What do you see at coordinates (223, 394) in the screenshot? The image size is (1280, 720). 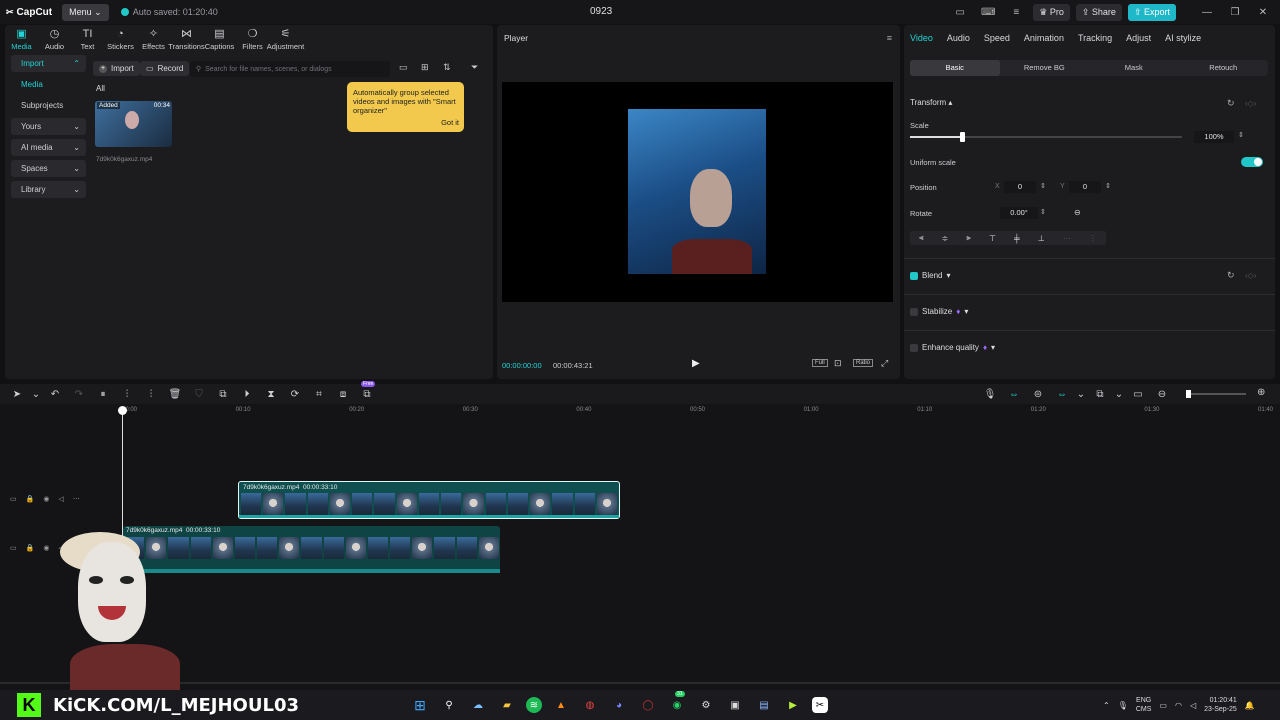 I see `freeze-icon: ⧉` at bounding box center [223, 394].